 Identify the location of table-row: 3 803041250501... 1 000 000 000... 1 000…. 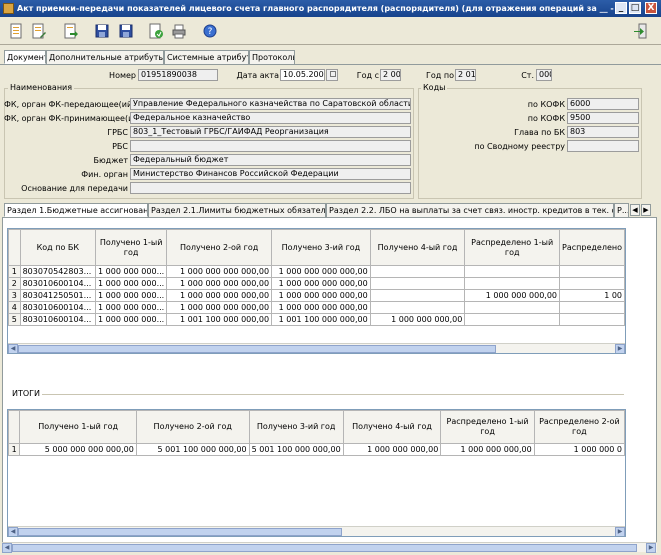
(316, 295).